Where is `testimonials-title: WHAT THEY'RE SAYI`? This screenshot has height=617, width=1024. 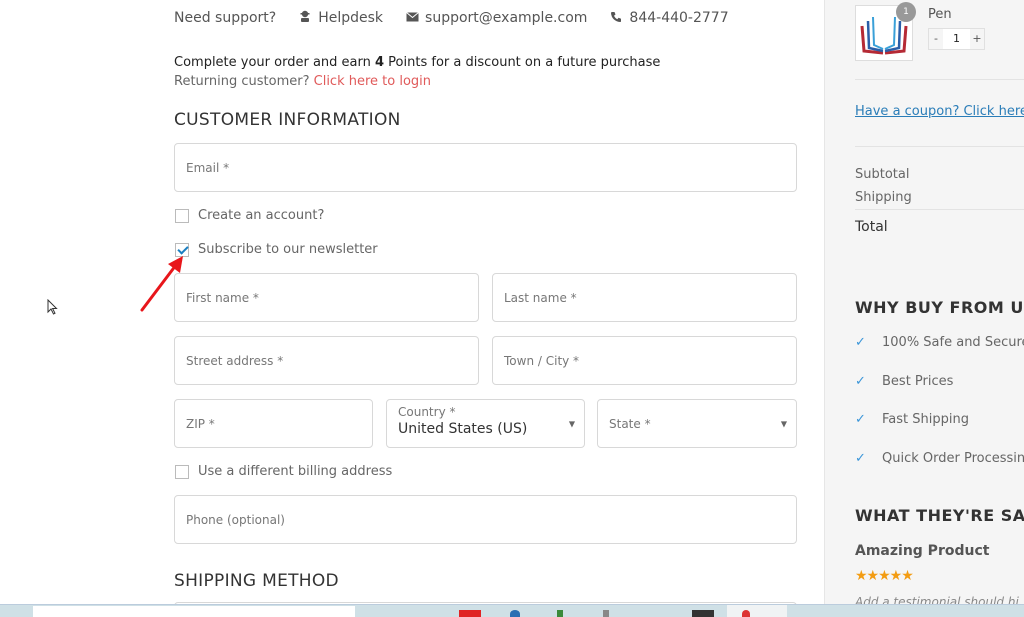 testimonials-title: WHAT THEY'RE SAYI is located at coordinates (939, 515).